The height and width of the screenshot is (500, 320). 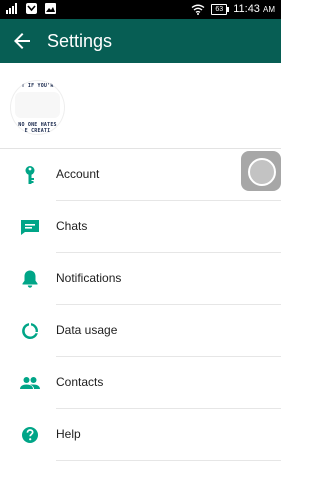 I want to click on assistive-touch-button, so click(x=261, y=171).